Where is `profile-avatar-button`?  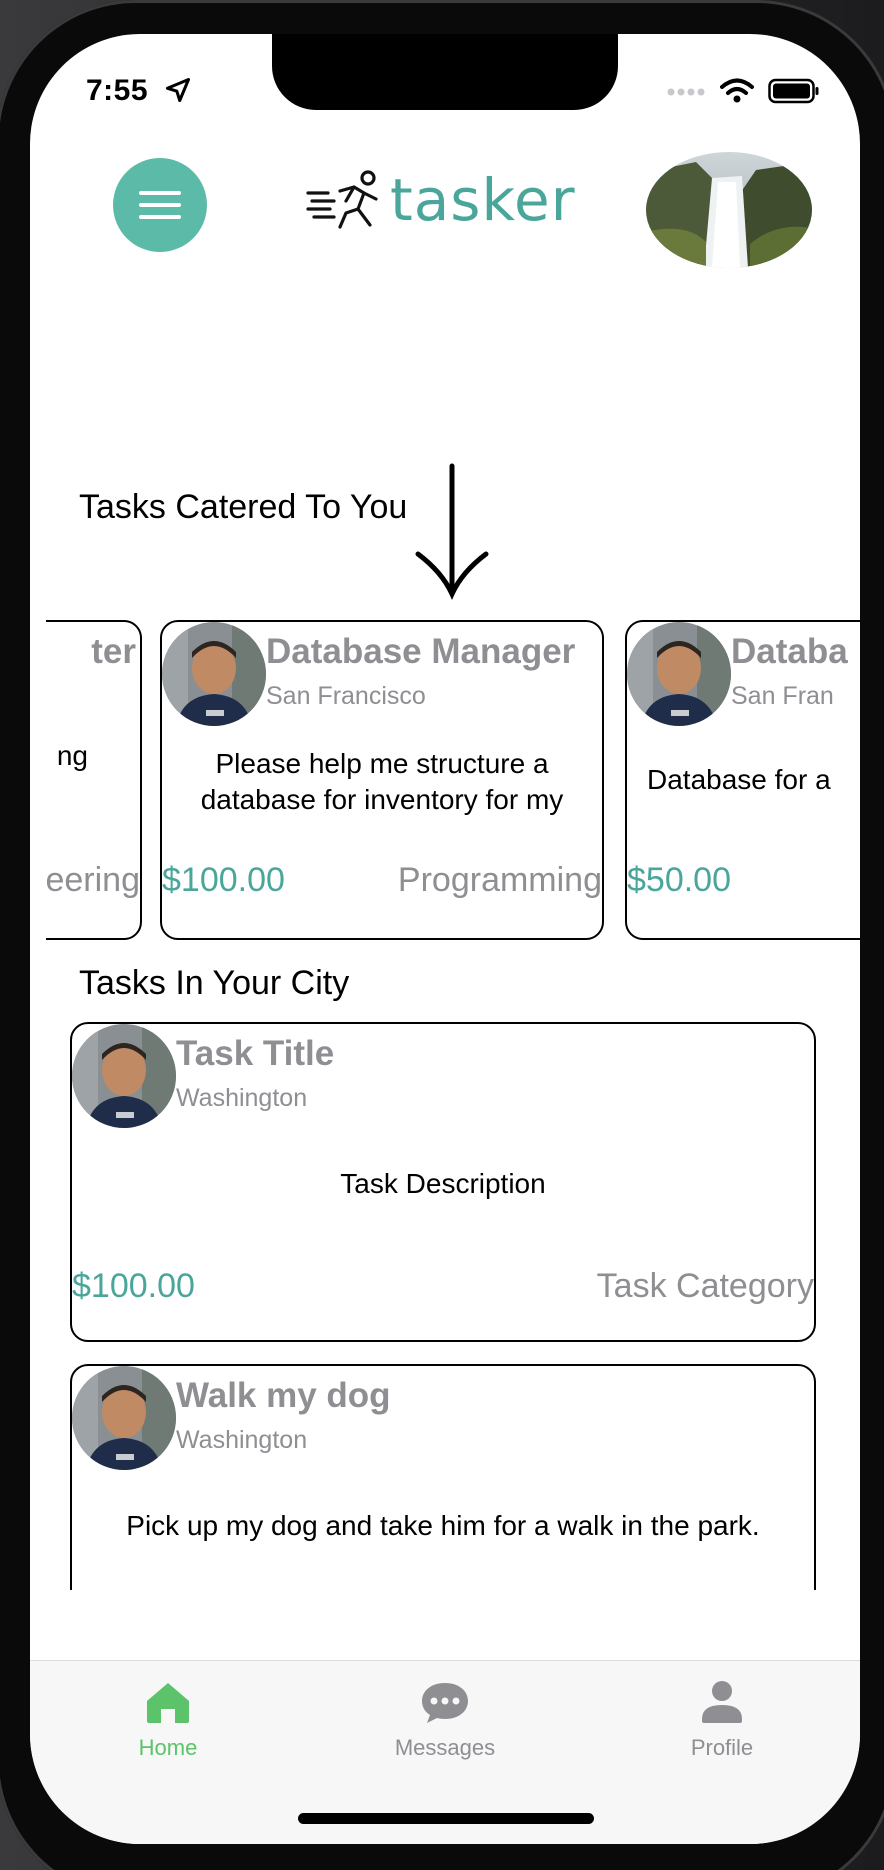 profile-avatar-button is located at coordinates (729, 210).